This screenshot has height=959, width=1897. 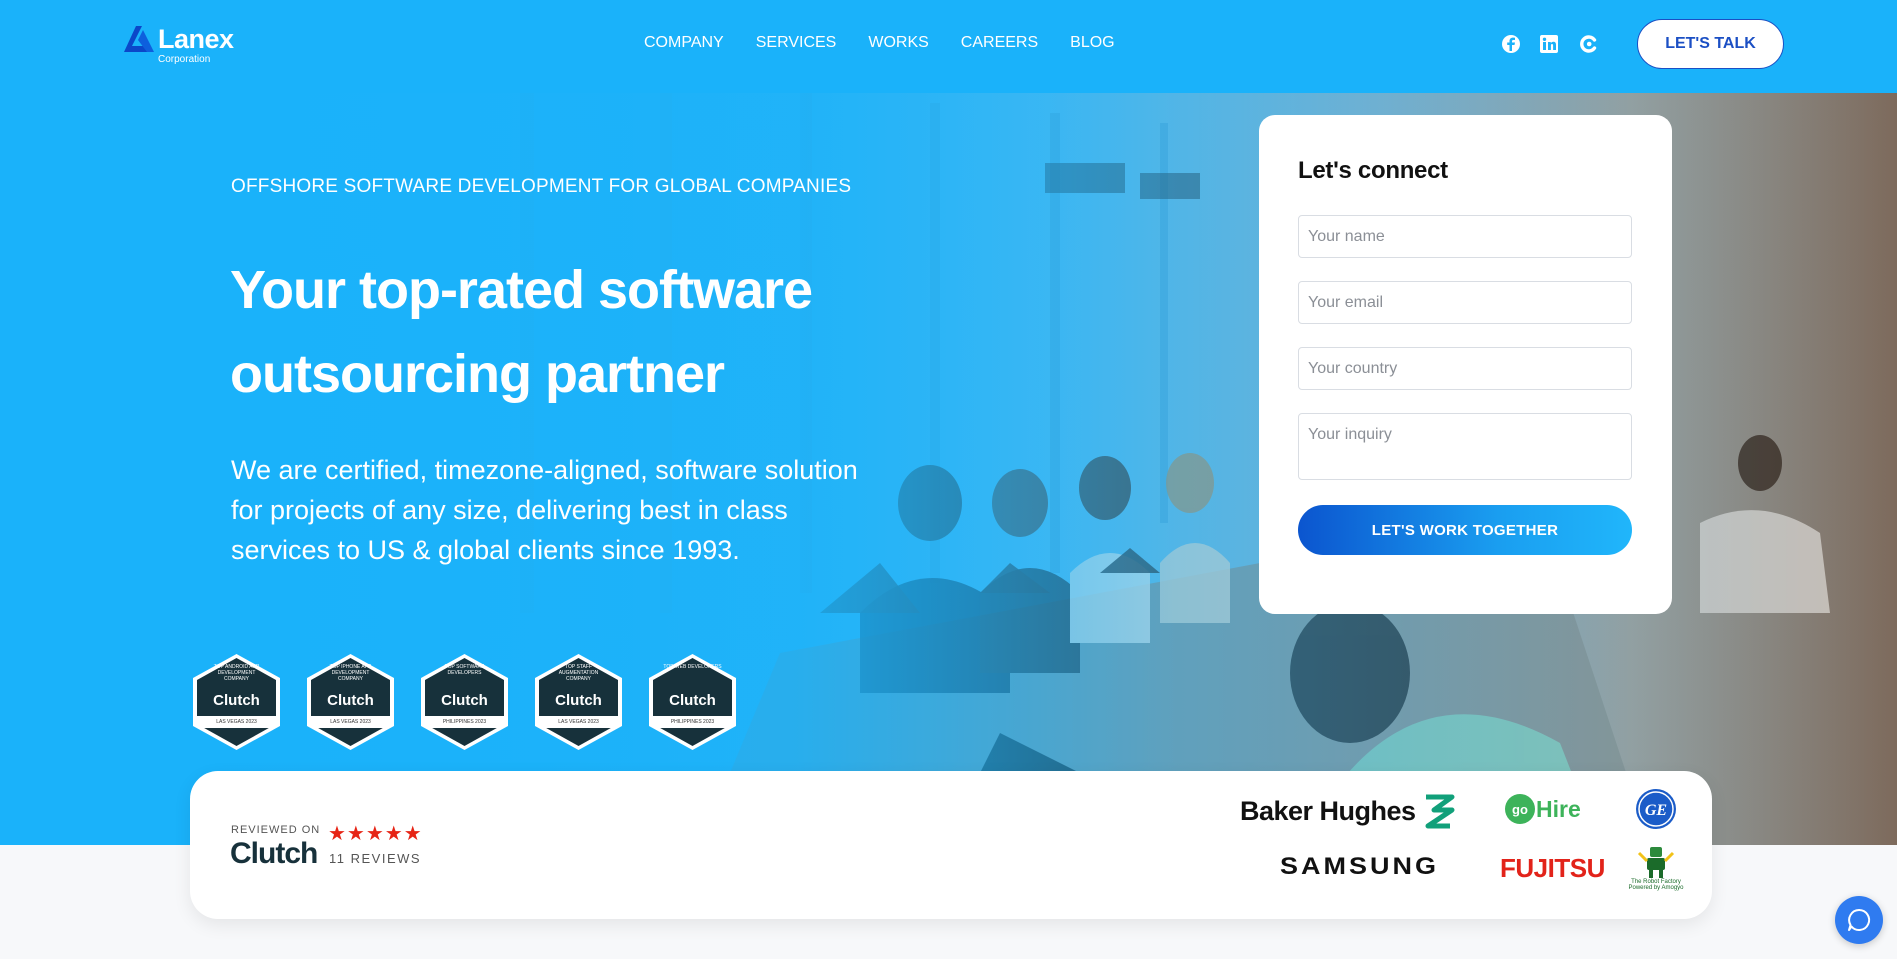 I want to click on review-count: 11 REVIEWS, so click(x=375, y=858).